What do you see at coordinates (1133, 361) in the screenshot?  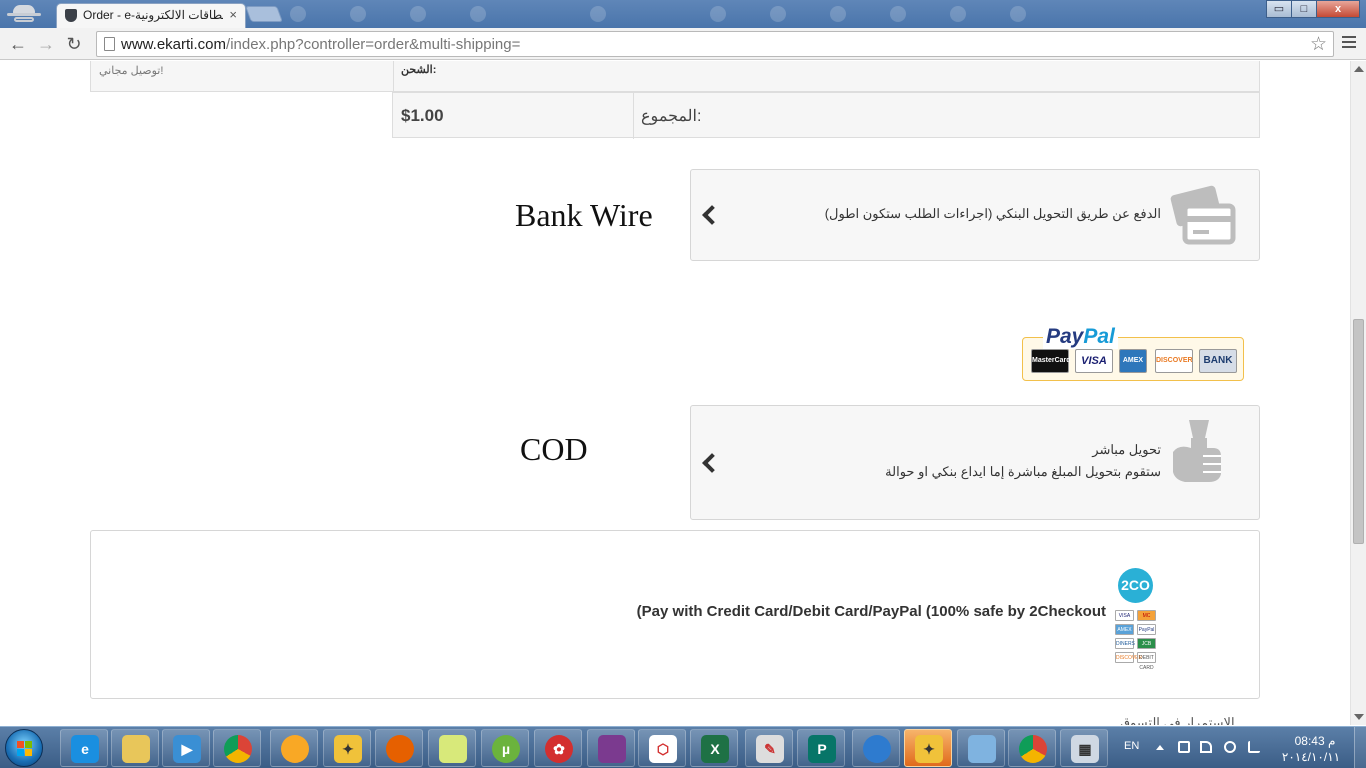 I see `amex-logo: AMEX` at bounding box center [1133, 361].